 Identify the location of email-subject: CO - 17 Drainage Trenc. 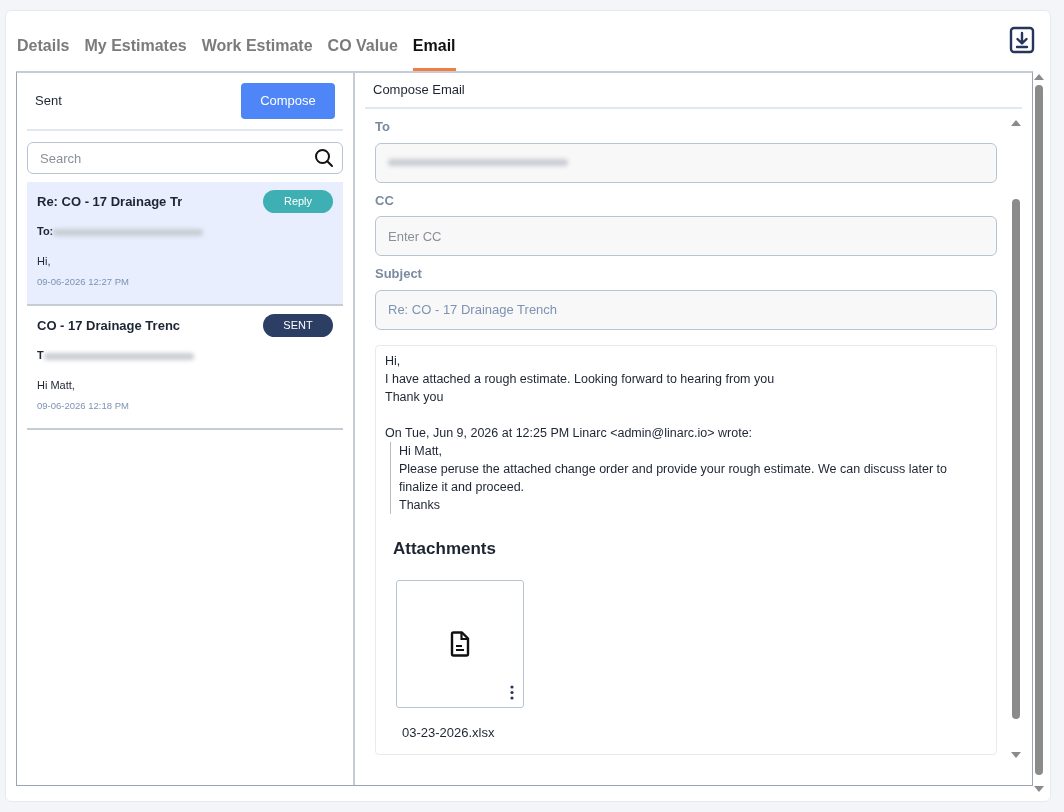
(109, 325).